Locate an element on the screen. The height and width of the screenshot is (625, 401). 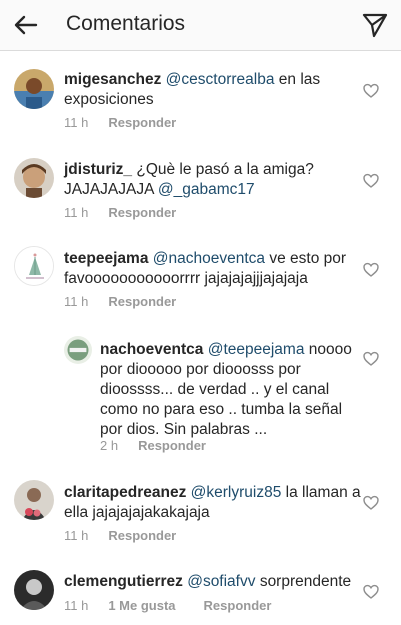
comment-username: teepeejama is located at coordinates (106, 258).